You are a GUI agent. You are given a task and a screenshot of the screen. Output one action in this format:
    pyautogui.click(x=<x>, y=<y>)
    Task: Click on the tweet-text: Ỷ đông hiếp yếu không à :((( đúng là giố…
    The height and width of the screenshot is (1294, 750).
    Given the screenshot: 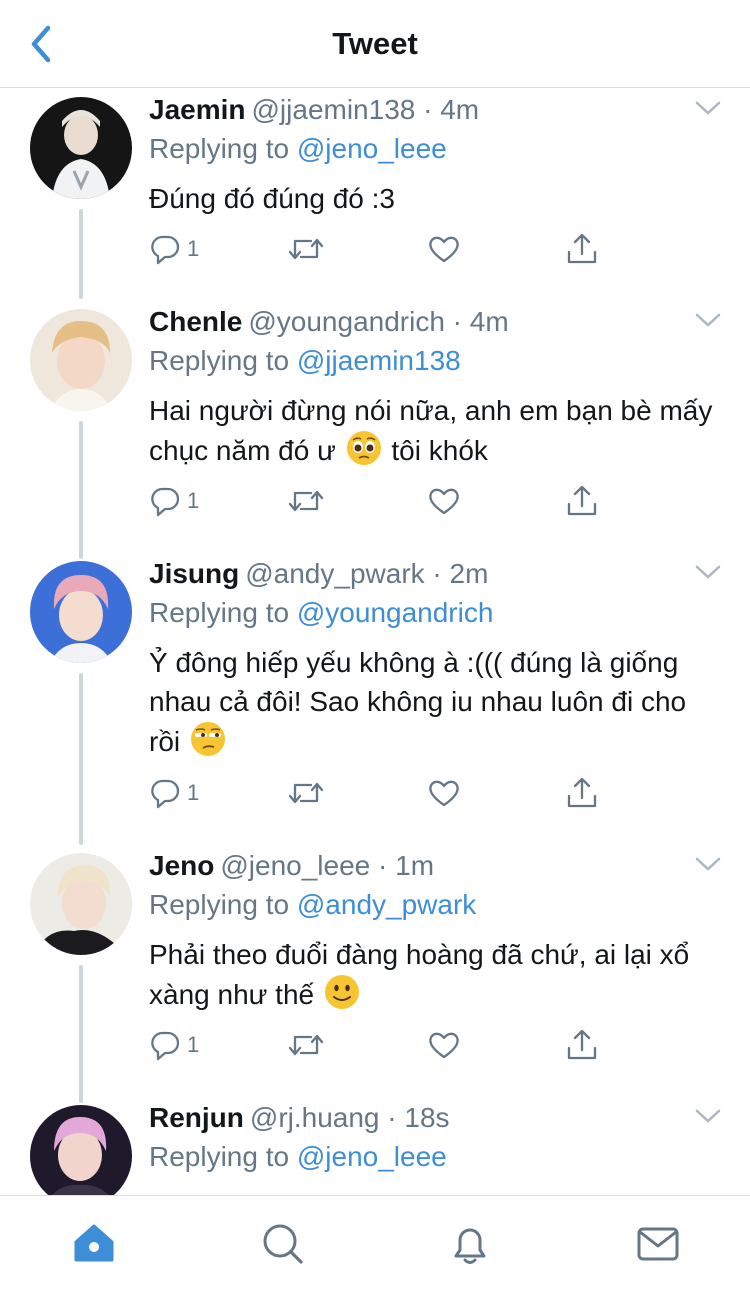 What is the action you would take?
    pyautogui.click(x=418, y=702)
    